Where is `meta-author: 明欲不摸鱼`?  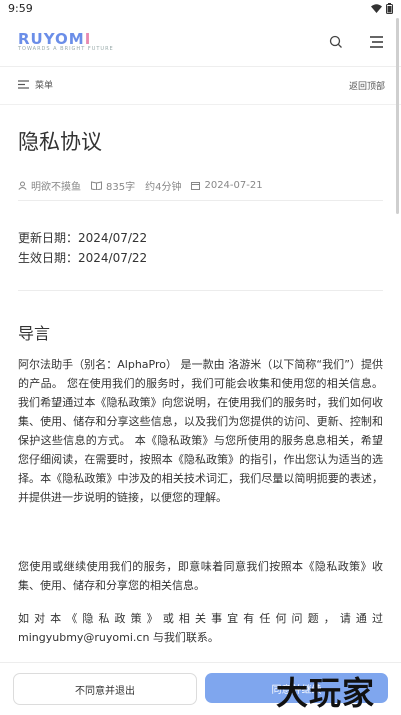
meta-author: 明欲不摸鱼 is located at coordinates (49, 185).